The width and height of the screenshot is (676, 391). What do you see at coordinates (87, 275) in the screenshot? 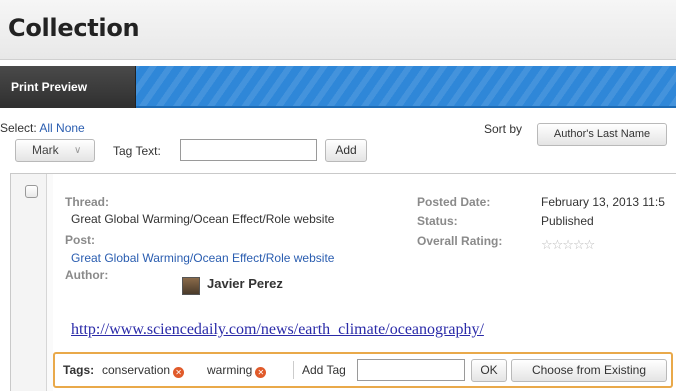
I see `author-label: Author:` at bounding box center [87, 275].